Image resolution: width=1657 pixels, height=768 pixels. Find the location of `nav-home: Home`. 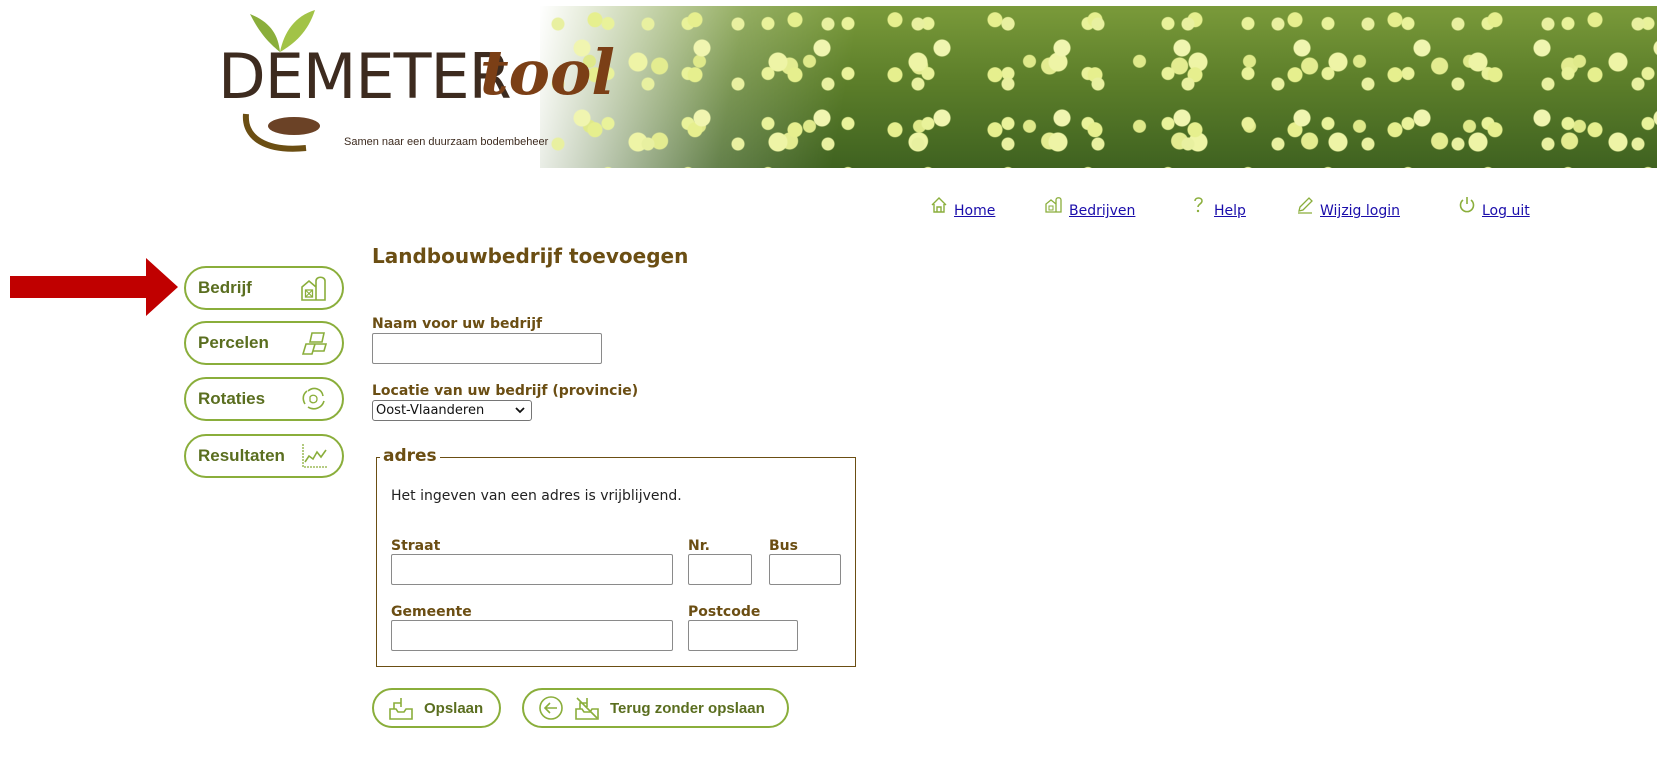

nav-home: Home is located at coordinates (962, 208).